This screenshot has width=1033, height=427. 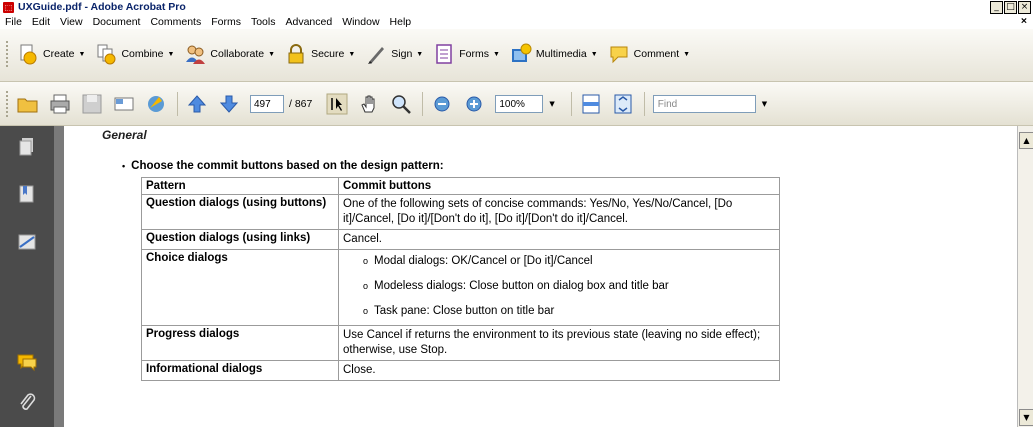 What do you see at coordinates (240, 212) in the screenshot?
I see `pattern-cell: Question dialogs (using buttons)` at bounding box center [240, 212].